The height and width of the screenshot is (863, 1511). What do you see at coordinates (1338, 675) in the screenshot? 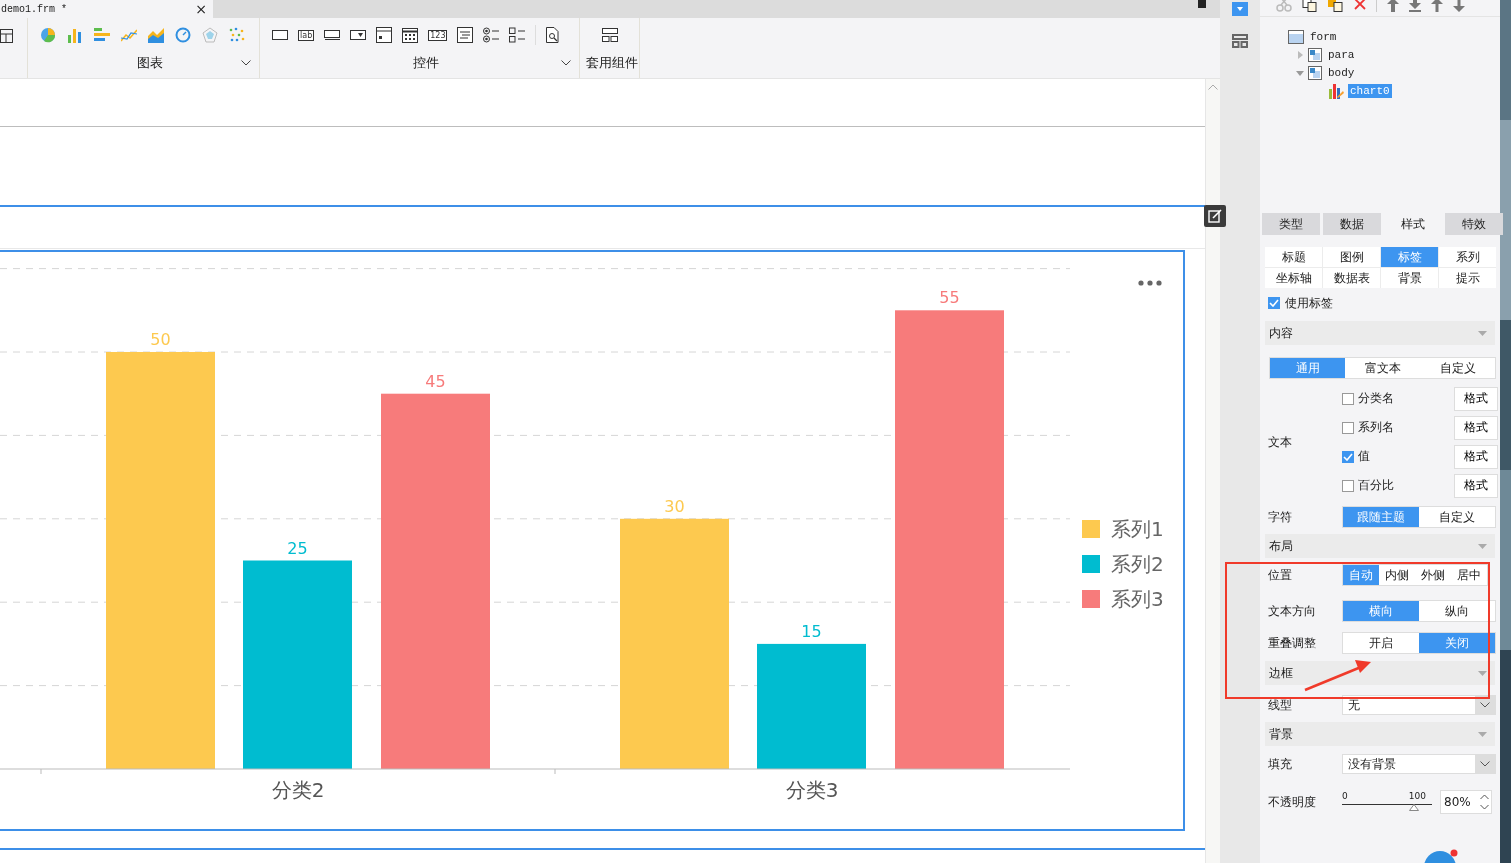
I see `annotation-arrow` at bounding box center [1338, 675].